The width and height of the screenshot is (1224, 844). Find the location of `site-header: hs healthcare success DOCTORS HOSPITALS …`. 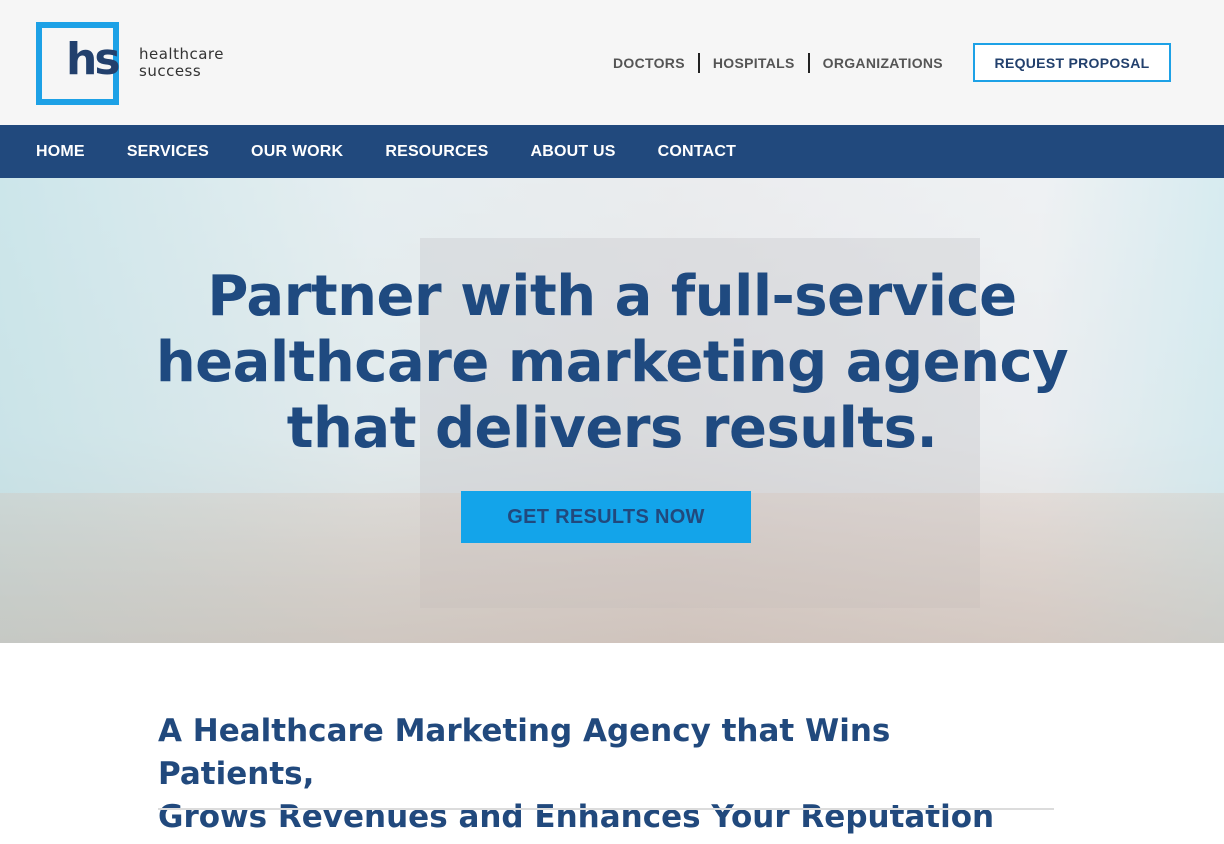

site-header: hs healthcare success DOCTORS HOSPITALS … is located at coordinates (612, 62).